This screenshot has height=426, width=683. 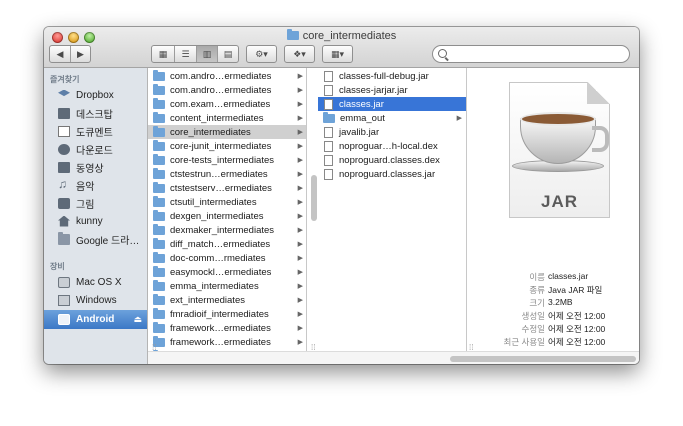 I want to click on folder-row: dexmaker_intermediates ▶, so click(x=227, y=230).